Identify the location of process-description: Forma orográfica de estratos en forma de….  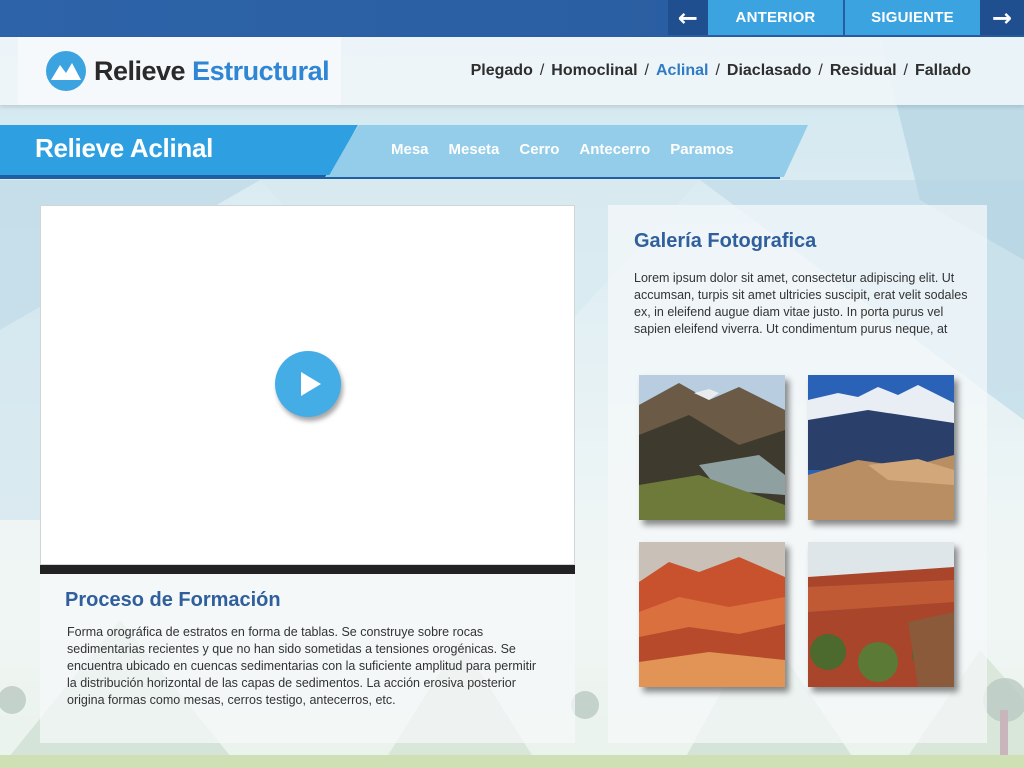
(302, 666).